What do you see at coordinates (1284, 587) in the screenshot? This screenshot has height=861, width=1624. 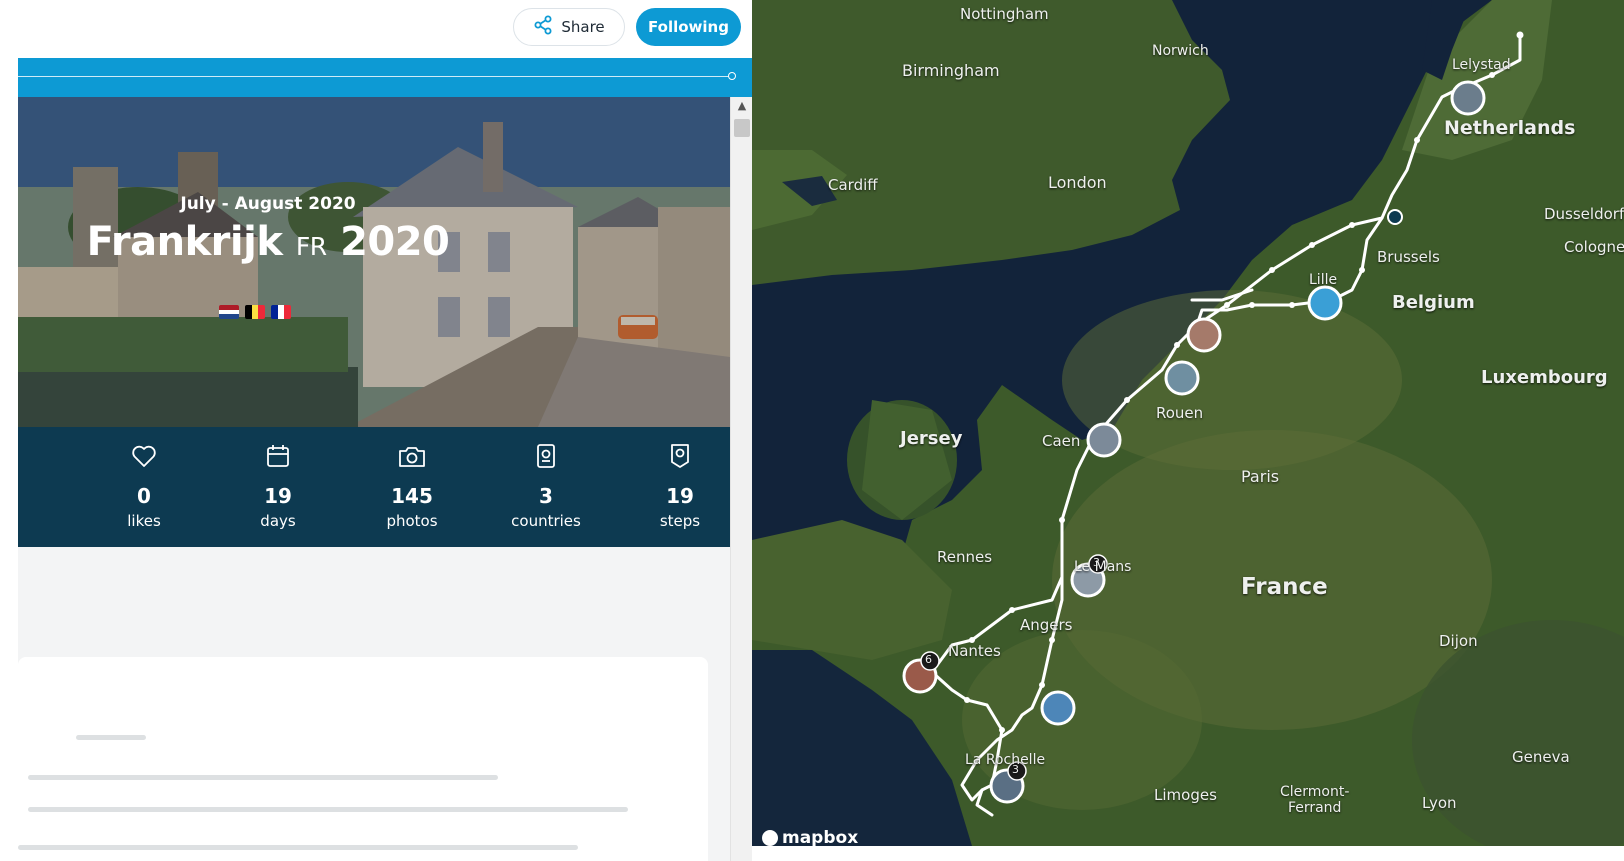 I see `map-label: France` at bounding box center [1284, 587].